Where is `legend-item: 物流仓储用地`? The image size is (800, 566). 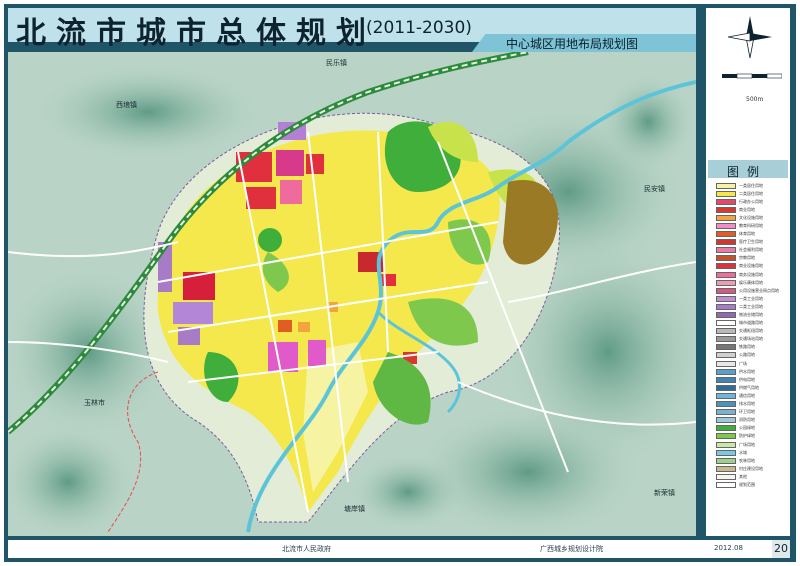
legend-item: 物流仓储用地 is located at coordinates (749, 315).